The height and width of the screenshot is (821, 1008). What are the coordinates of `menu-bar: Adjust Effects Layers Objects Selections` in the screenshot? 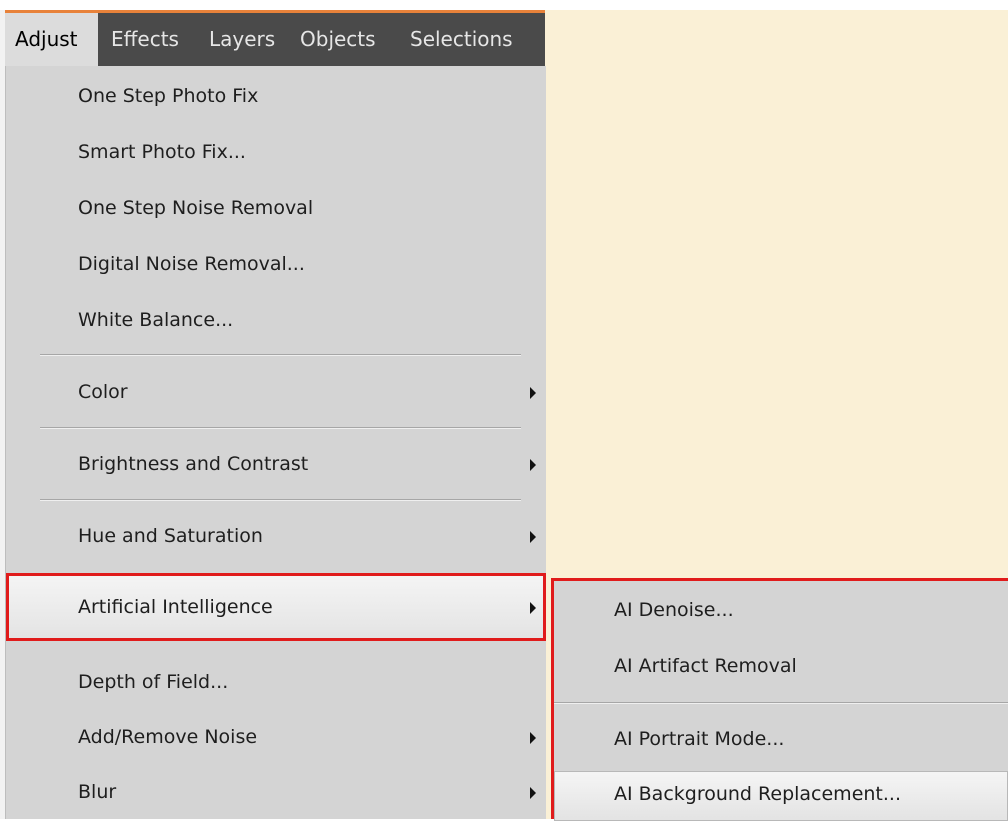 It's located at (275, 38).